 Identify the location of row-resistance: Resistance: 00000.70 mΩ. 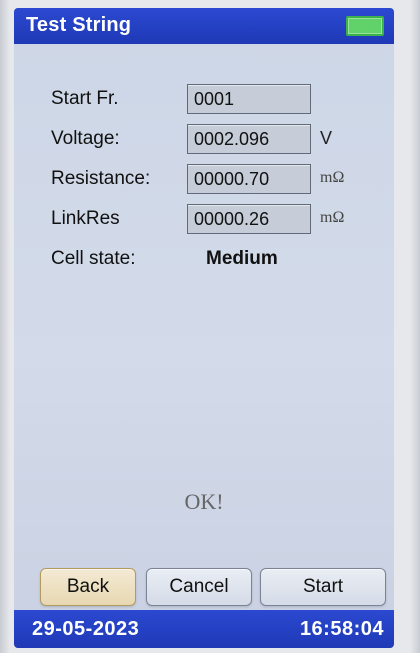
(204, 179).